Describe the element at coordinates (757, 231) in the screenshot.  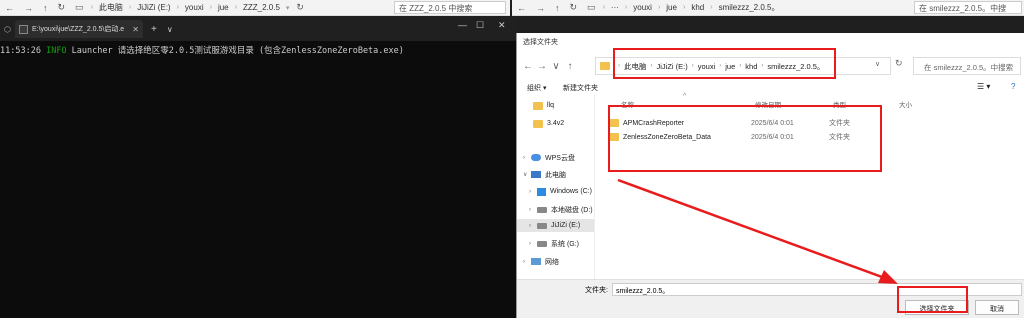
I see `annotation-arrow` at that location.